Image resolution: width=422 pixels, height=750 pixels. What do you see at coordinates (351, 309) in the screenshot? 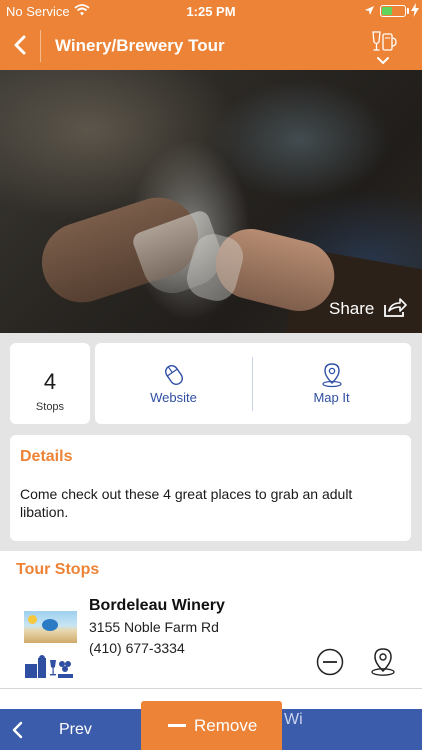
I see `share-button: Share` at bounding box center [351, 309].